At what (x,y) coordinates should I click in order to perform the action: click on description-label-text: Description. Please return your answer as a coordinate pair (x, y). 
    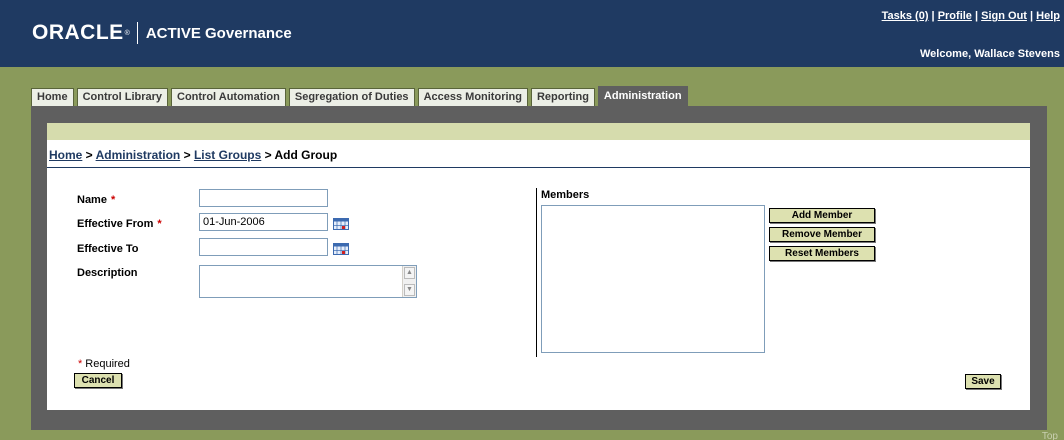
    Looking at the image, I should click on (107, 273).